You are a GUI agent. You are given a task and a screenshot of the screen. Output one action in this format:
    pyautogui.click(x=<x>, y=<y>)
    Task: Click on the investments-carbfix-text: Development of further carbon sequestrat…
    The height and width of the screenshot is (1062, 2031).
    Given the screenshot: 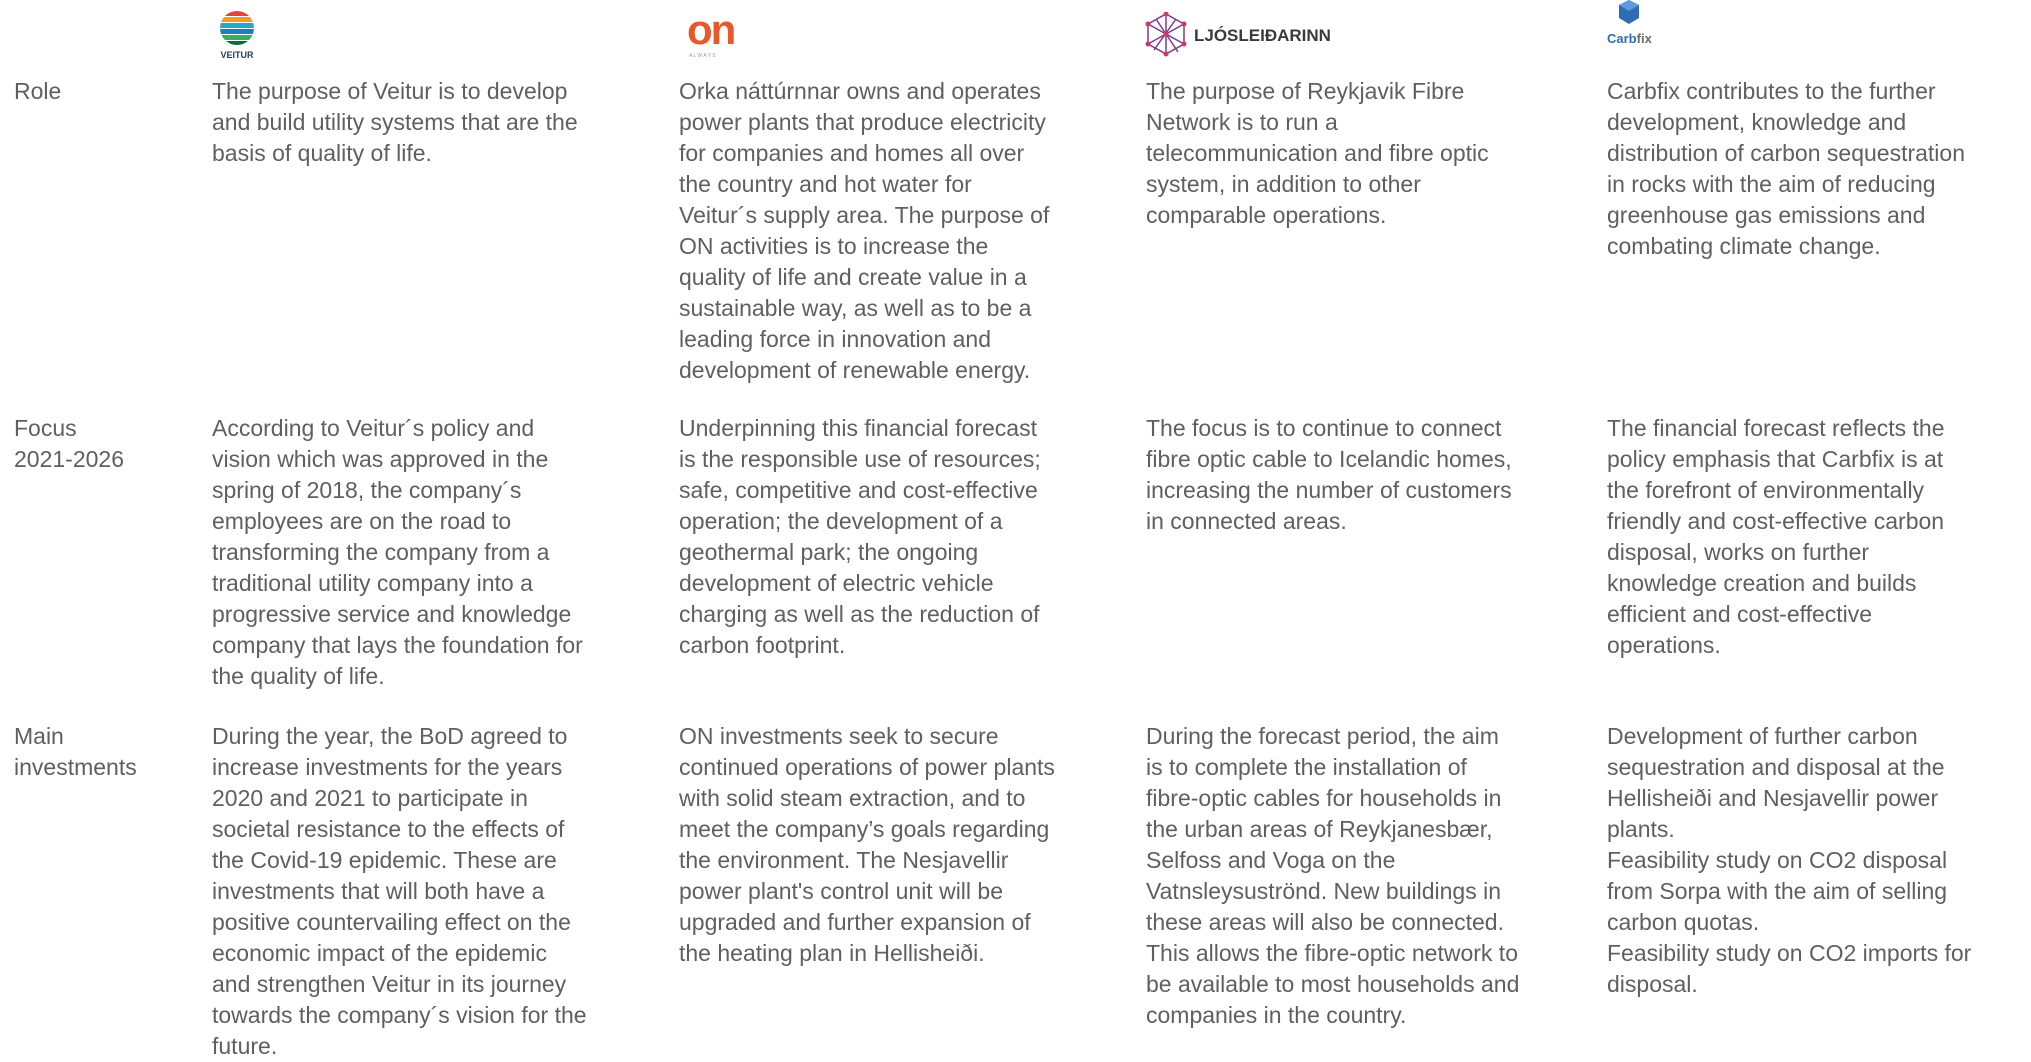 What is the action you would take?
    pyautogui.click(x=1789, y=860)
    